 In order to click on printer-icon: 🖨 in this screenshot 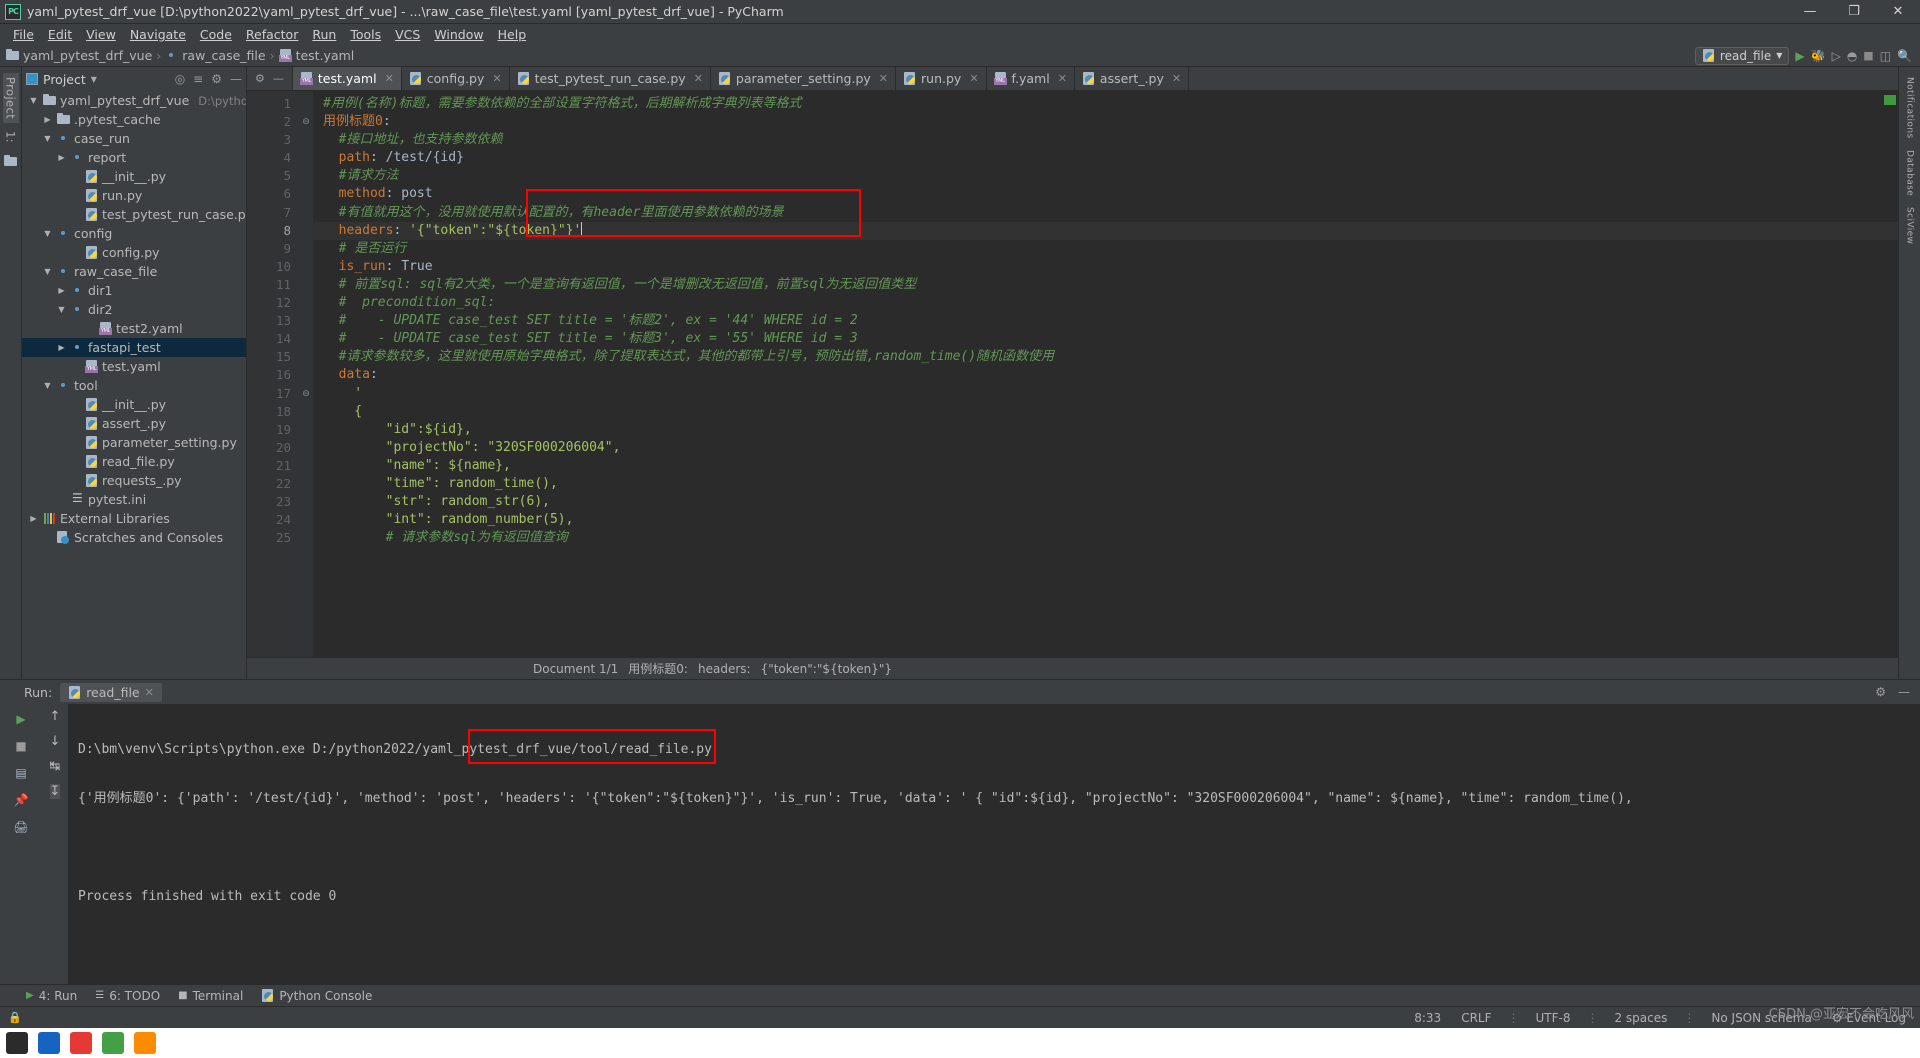, I will do `click(21, 827)`.